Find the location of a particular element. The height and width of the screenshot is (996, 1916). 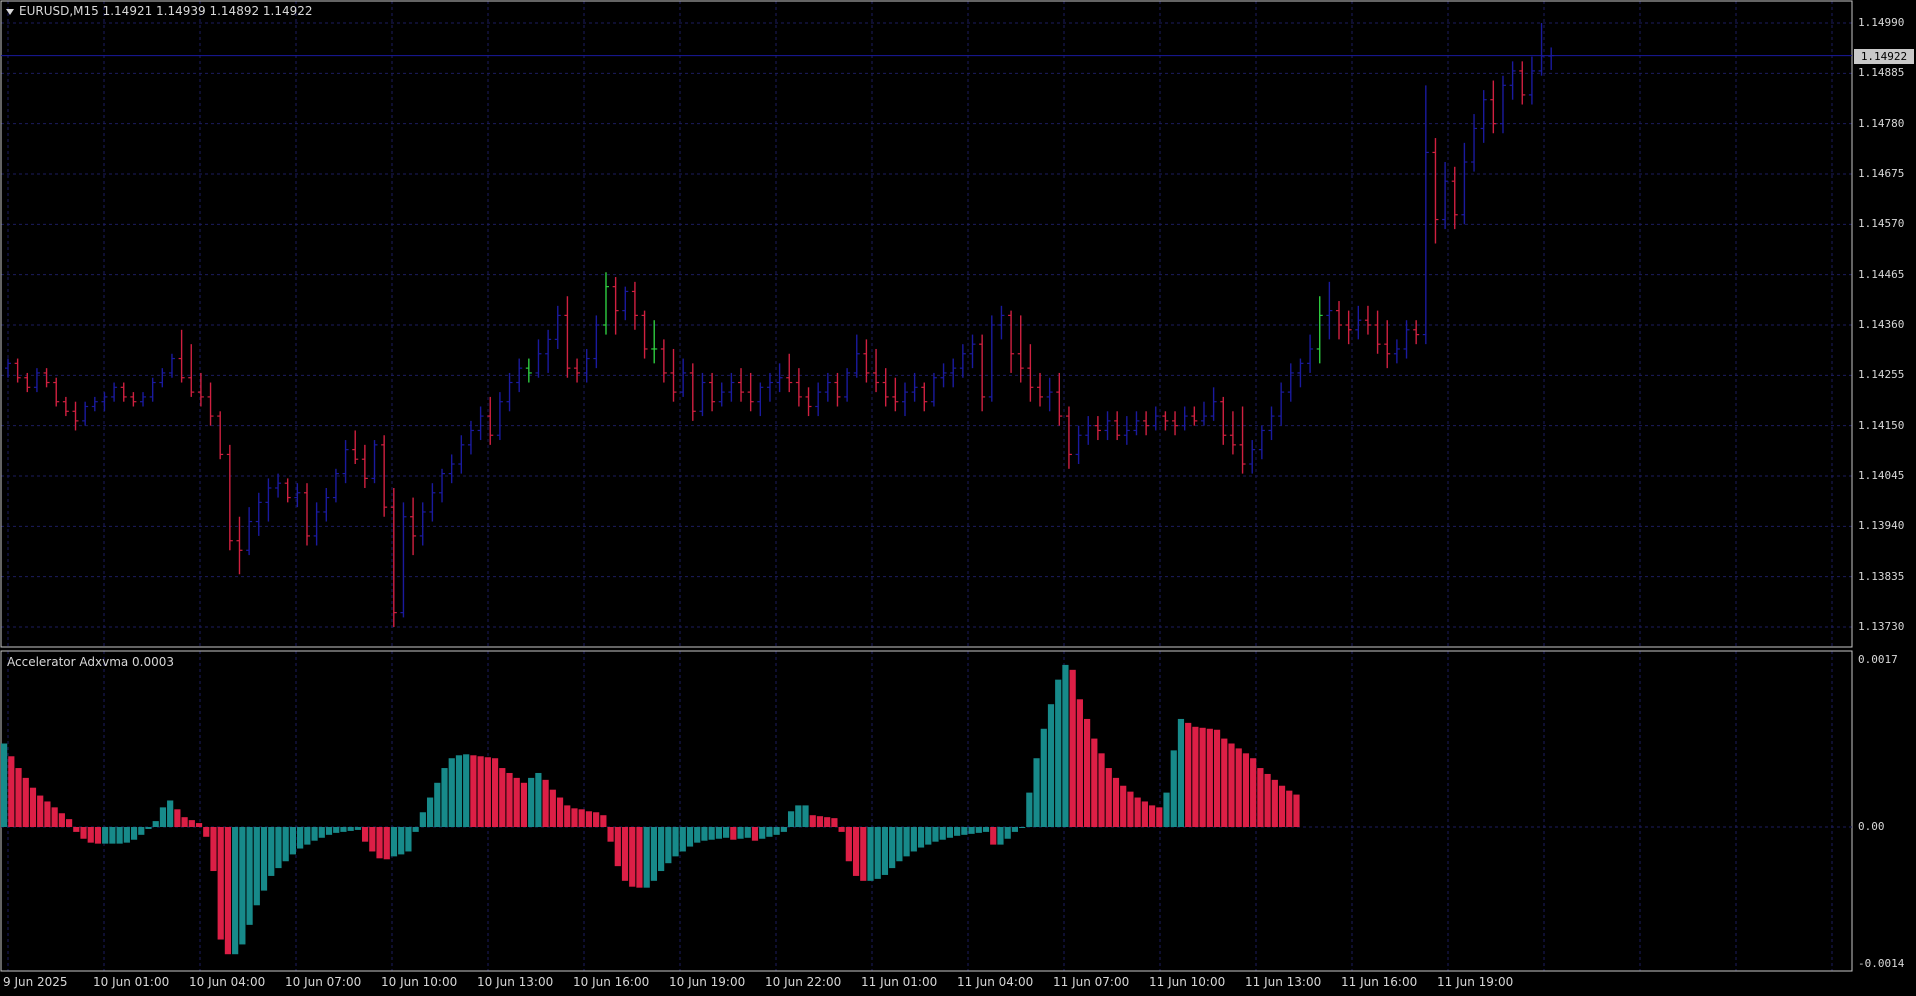

indicator-axis-label: -0.0014 is located at coordinates (1881, 963).